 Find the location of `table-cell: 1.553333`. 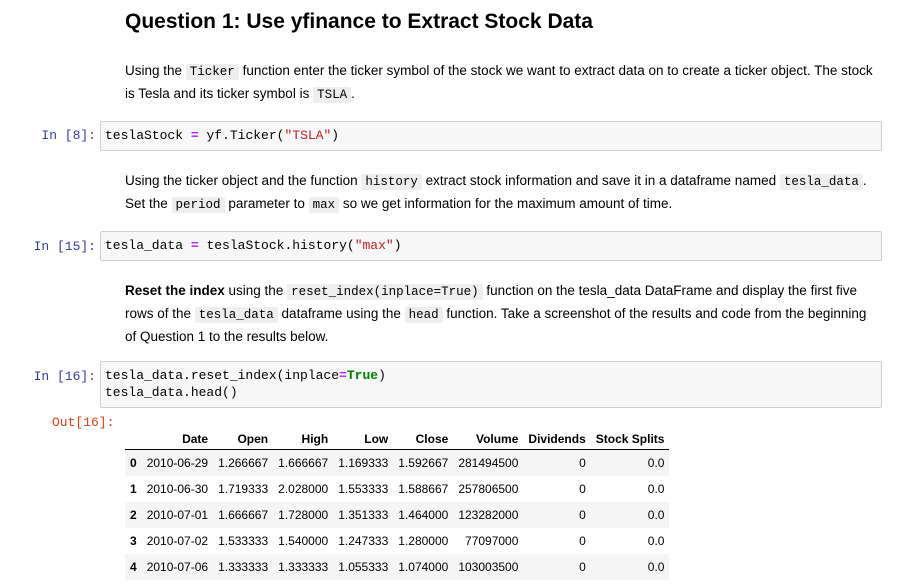

table-cell: 1.553333 is located at coordinates (363, 489).